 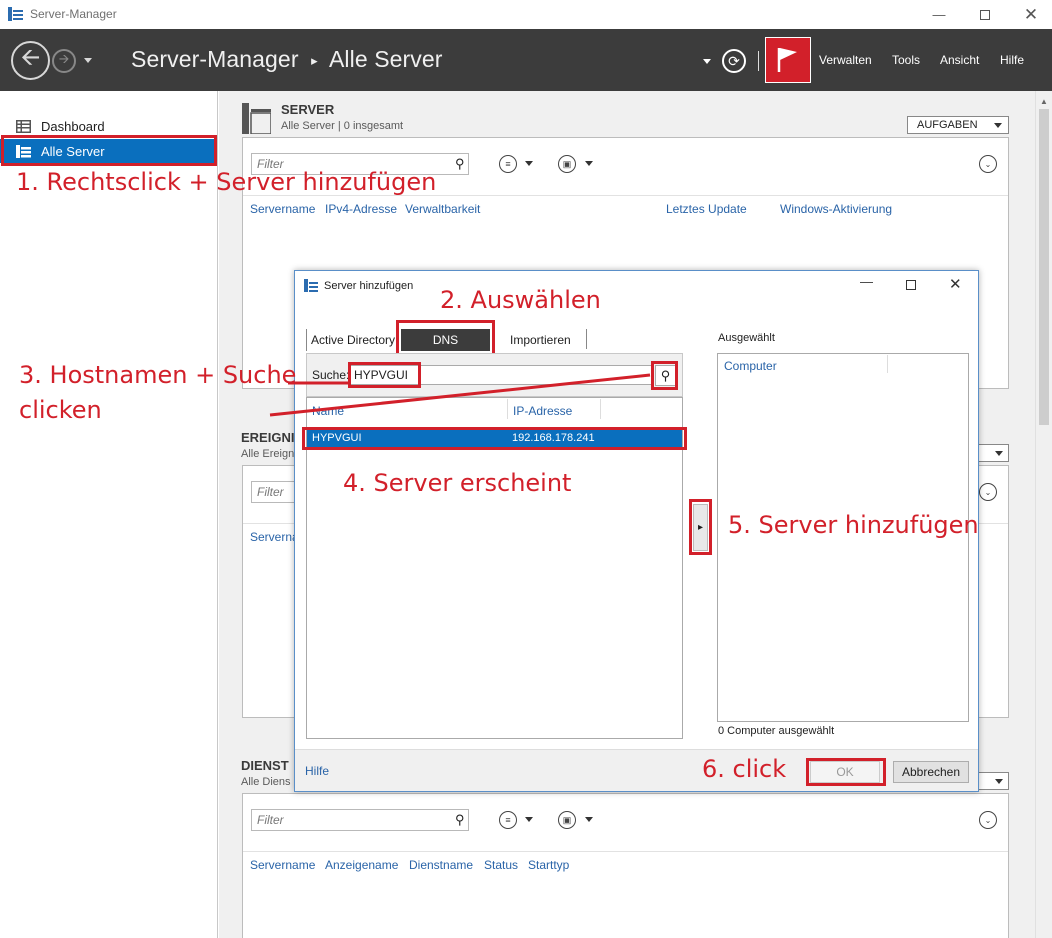 I want to click on annotation-box-ok, so click(x=846, y=772).